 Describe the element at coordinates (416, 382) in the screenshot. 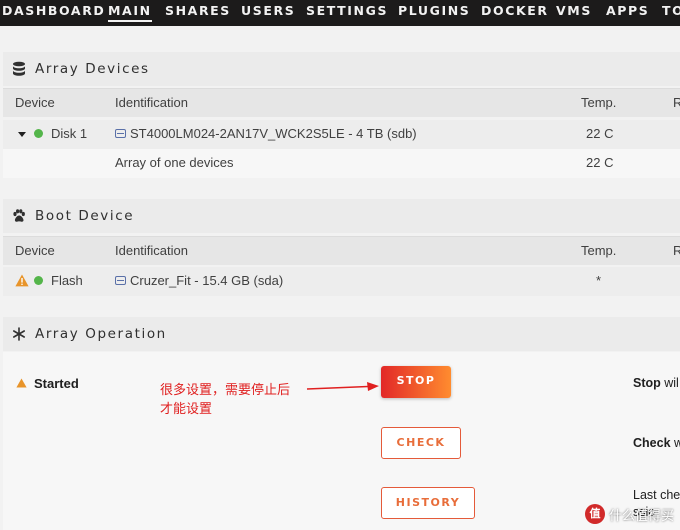

I see `stop-button: STOP` at that location.